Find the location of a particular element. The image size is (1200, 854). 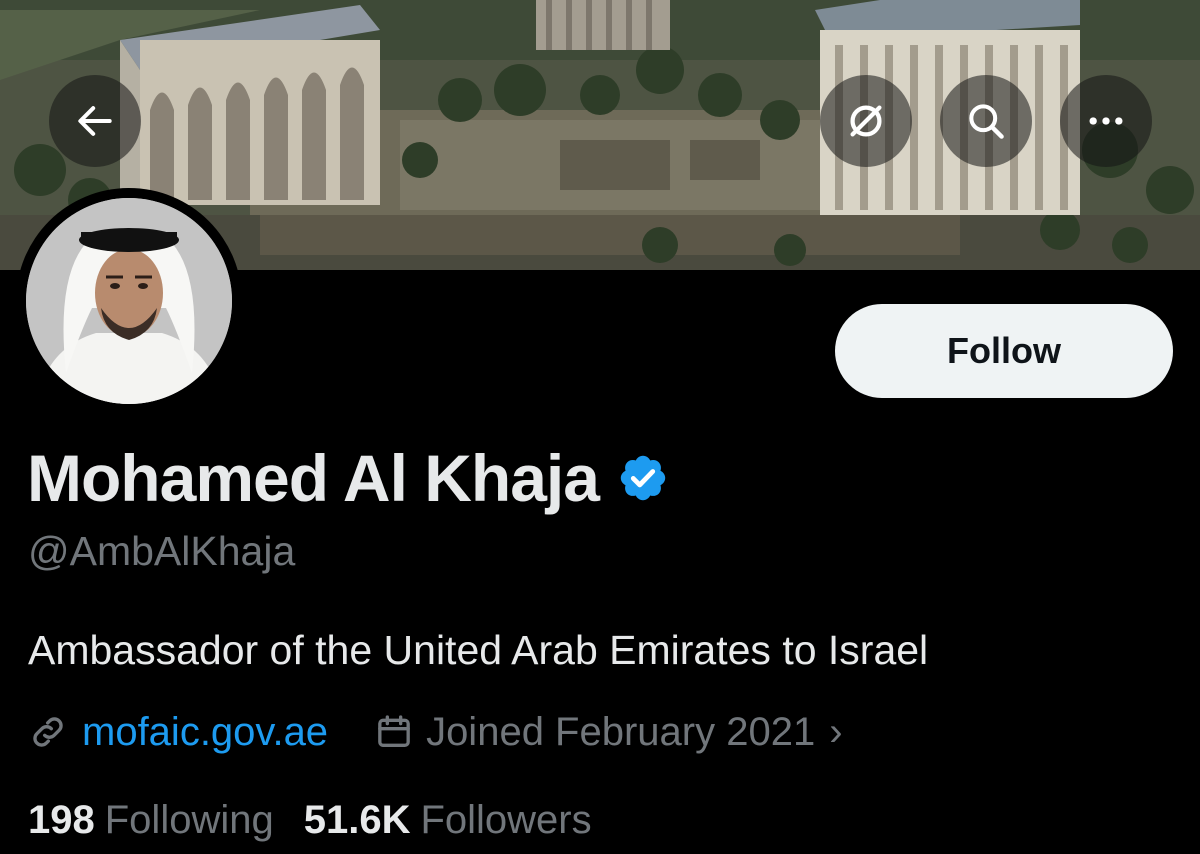

profile-meta-row: mofaic.gov.ae Joined February 2021 › is located at coordinates (435, 732).